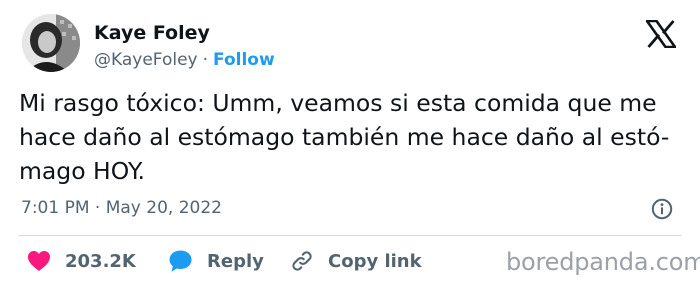 Image resolution: width=700 pixels, height=287 pixels. I want to click on timestamp: 7:01 PM · May 20, 2022, so click(121, 208).